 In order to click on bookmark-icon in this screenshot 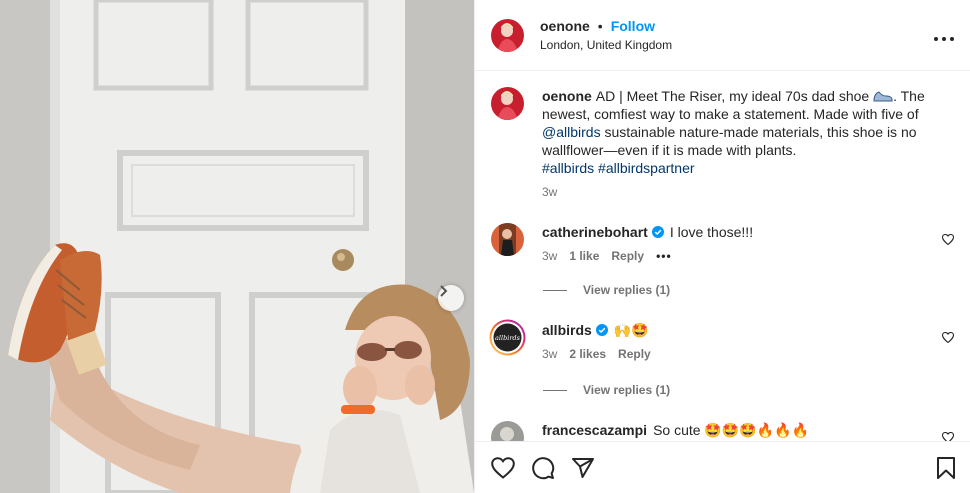, I will do `click(946, 469)`.